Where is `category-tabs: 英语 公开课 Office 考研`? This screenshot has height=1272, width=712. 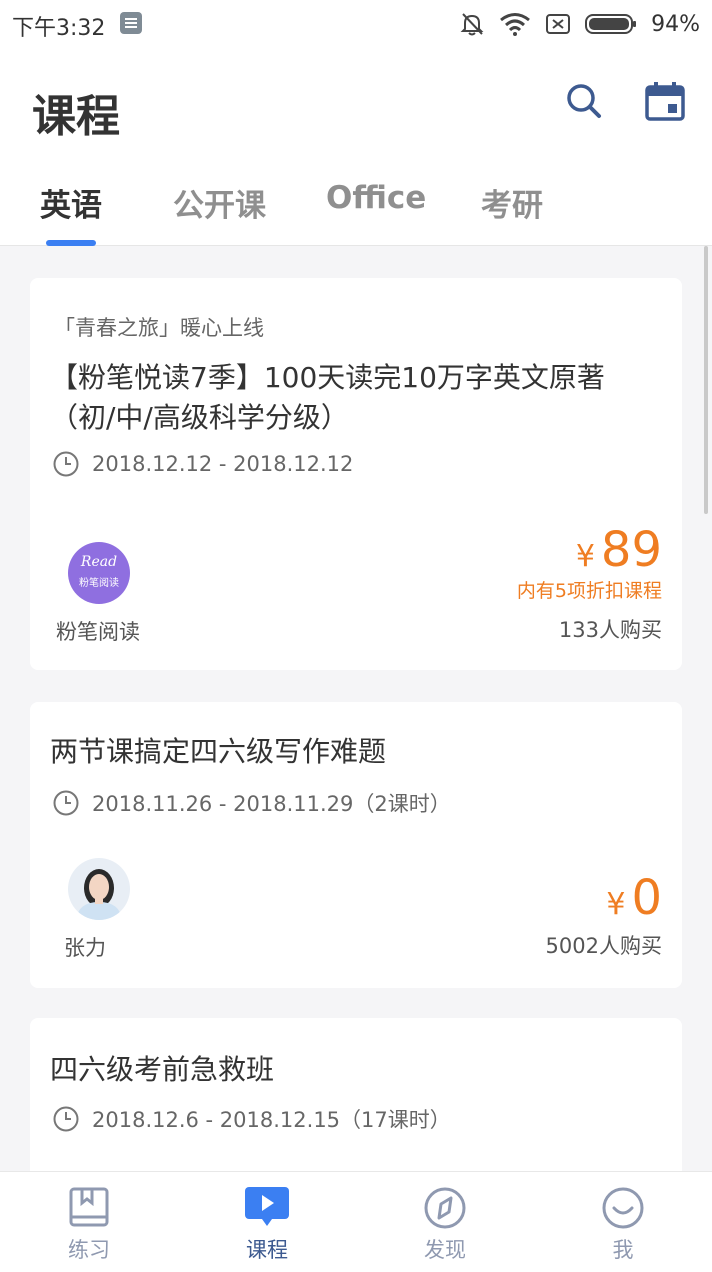
category-tabs: 英语 公开课 Office 考研 is located at coordinates (356, 208).